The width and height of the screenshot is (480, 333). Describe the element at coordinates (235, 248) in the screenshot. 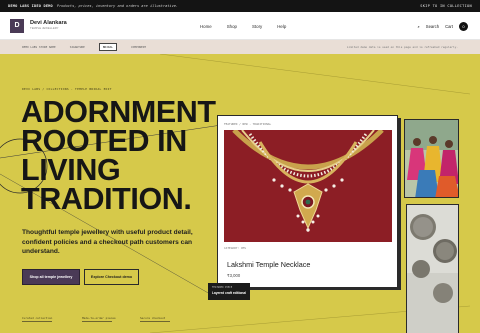

I see `product-category-tag: CATEGORY: CMS` at that location.